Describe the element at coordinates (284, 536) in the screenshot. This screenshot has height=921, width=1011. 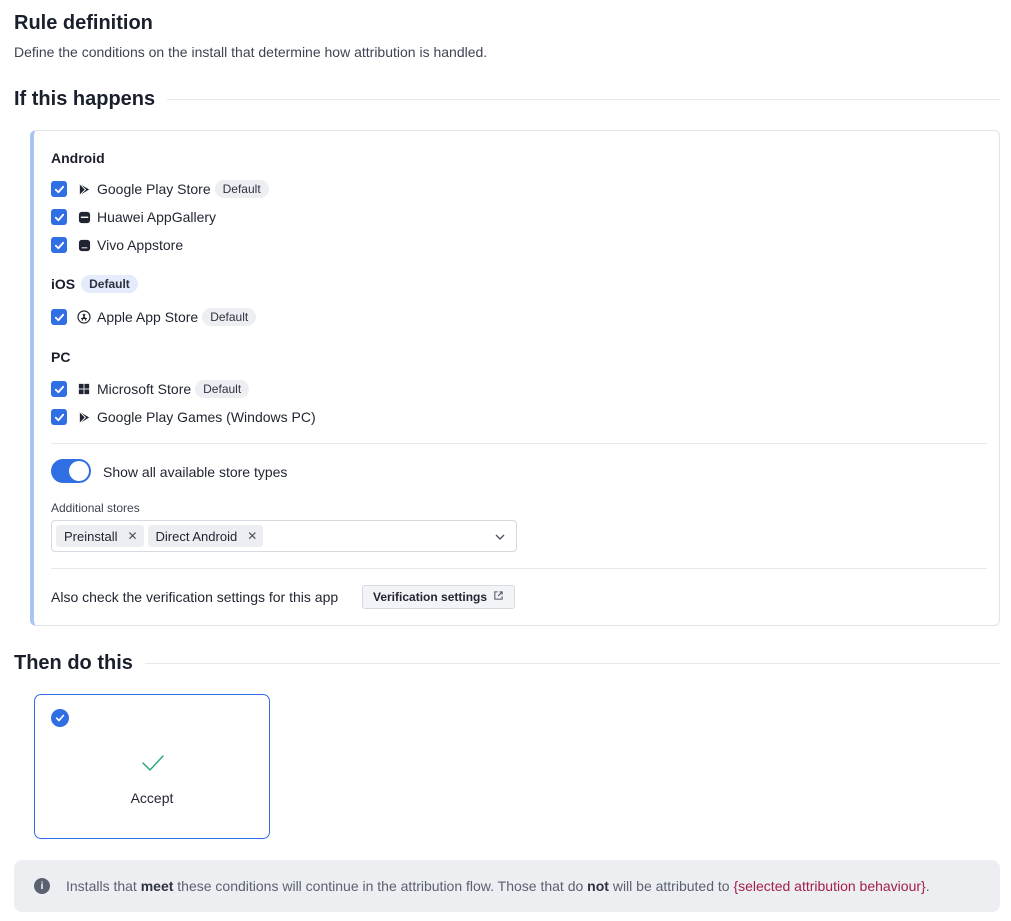
I see `additional-stores-select: Preinstall ✕ Direct Android ✕` at that location.